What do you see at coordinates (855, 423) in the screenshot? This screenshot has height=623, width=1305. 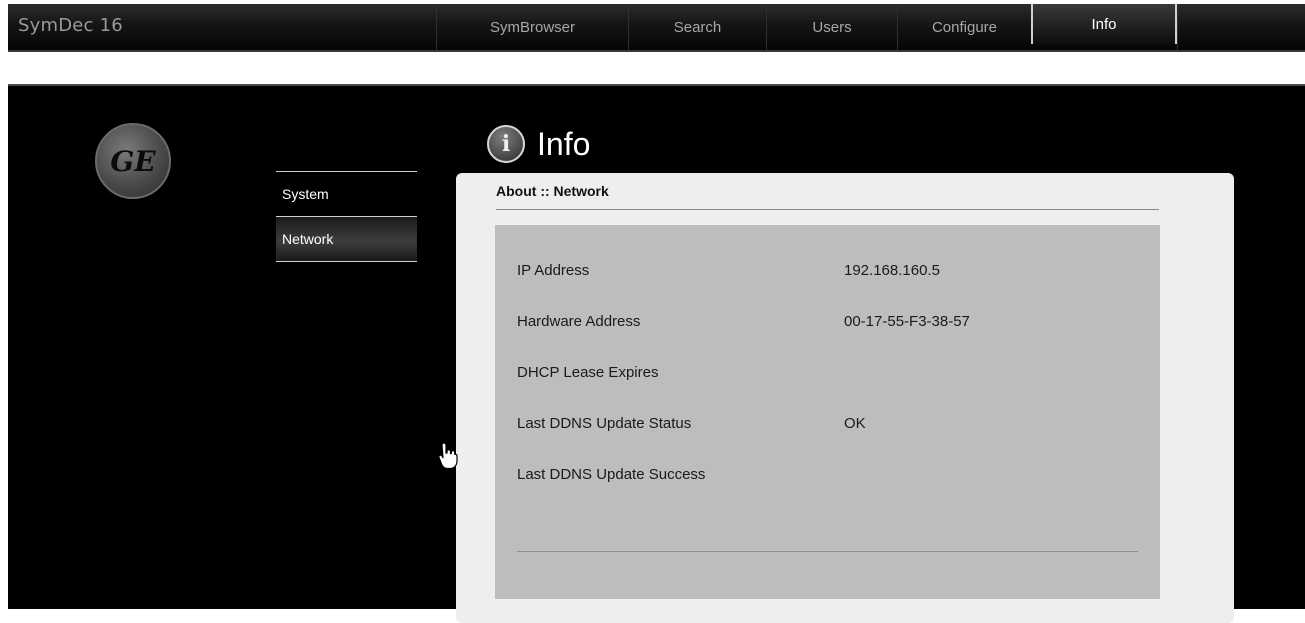 I see `row-value: OK` at bounding box center [855, 423].